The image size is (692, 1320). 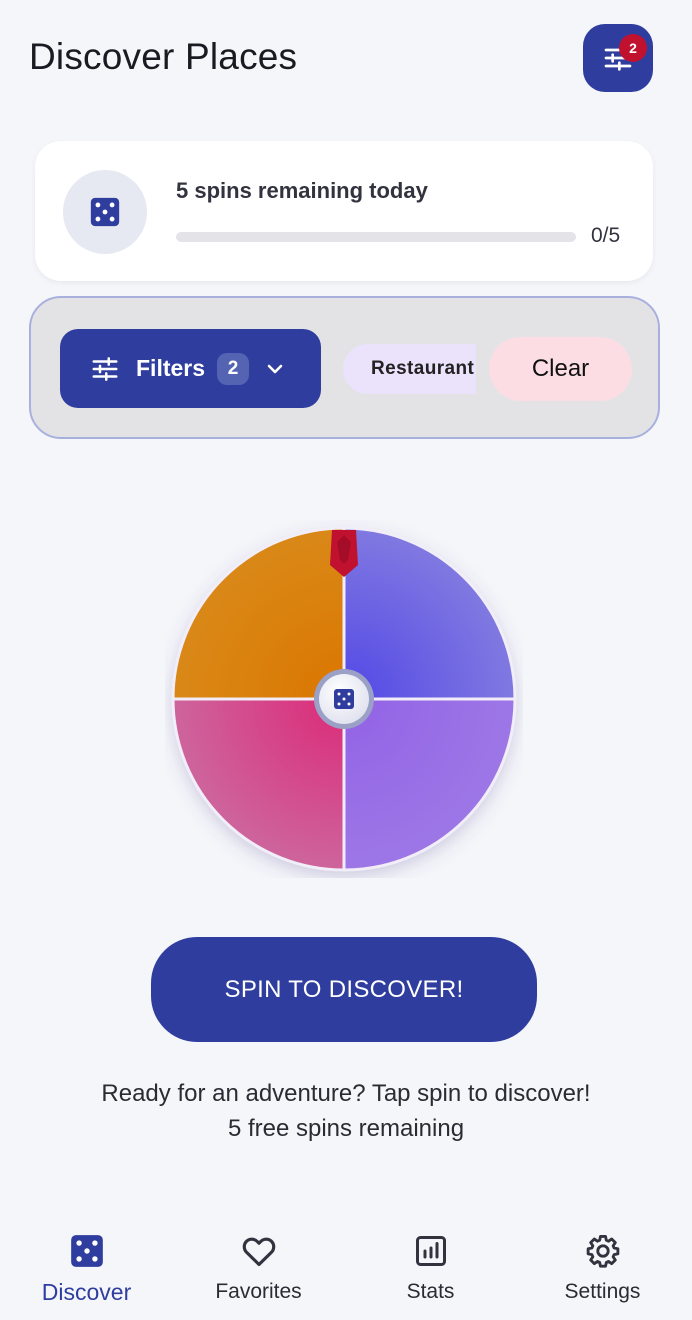 What do you see at coordinates (258, 1291) in the screenshot?
I see `nav-label: Favorites` at bounding box center [258, 1291].